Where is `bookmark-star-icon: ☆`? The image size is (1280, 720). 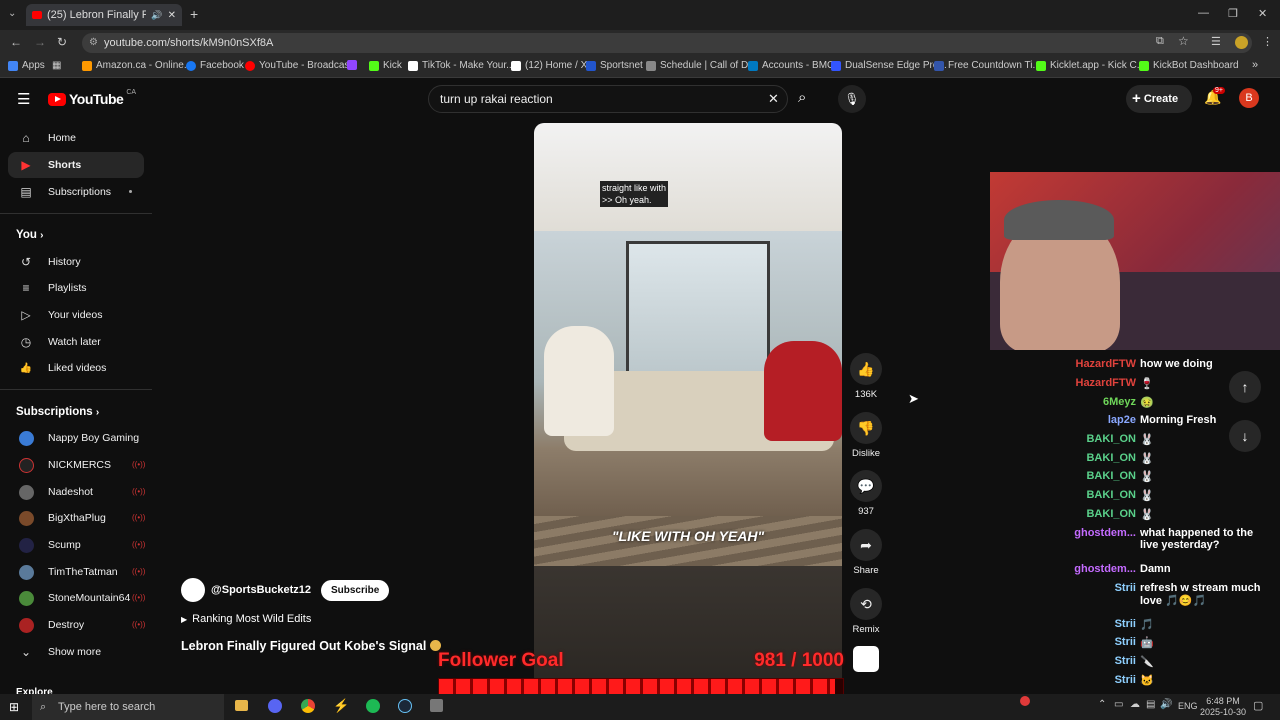
bookmark-star-icon: ☆ is located at coordinates (1183, 41).